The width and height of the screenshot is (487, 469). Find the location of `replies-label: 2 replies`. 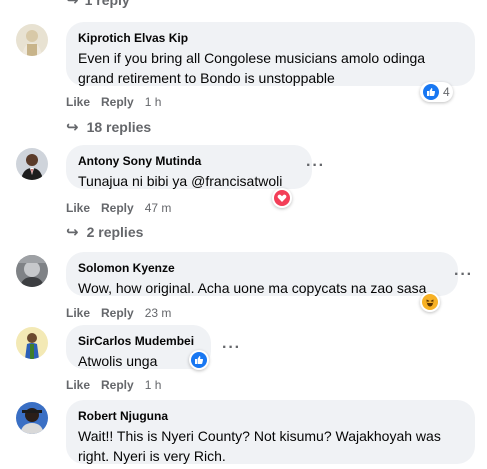

replies-label: 2 replies is located at coordinates (115, 232).